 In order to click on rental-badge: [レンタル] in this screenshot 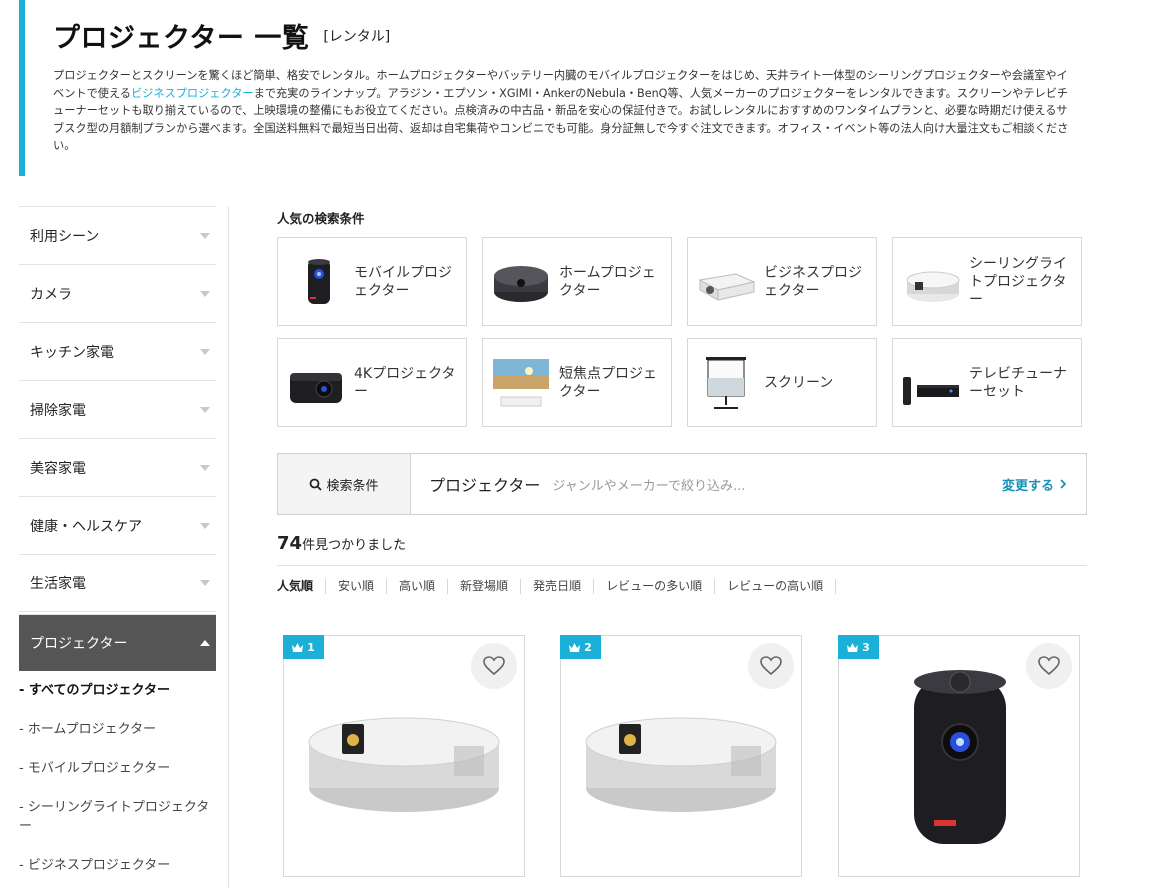, I will do `click(357, 37)`.